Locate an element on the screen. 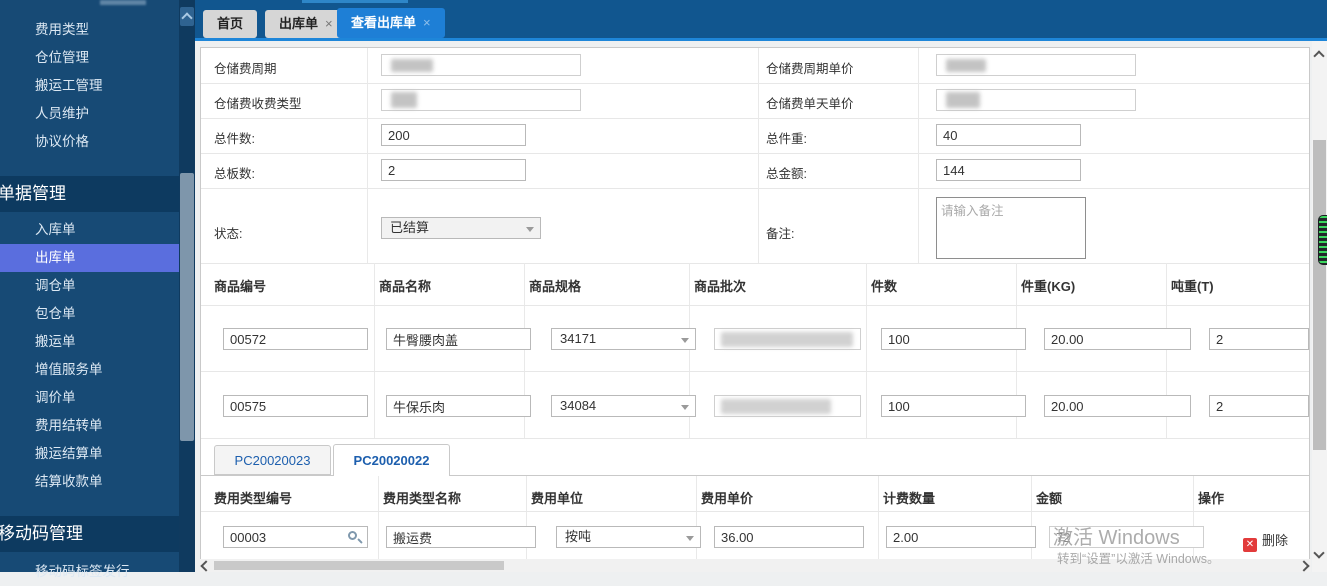  sidebar-item-value-added-order: 增值服务单 is located at coordinates (90, 370).